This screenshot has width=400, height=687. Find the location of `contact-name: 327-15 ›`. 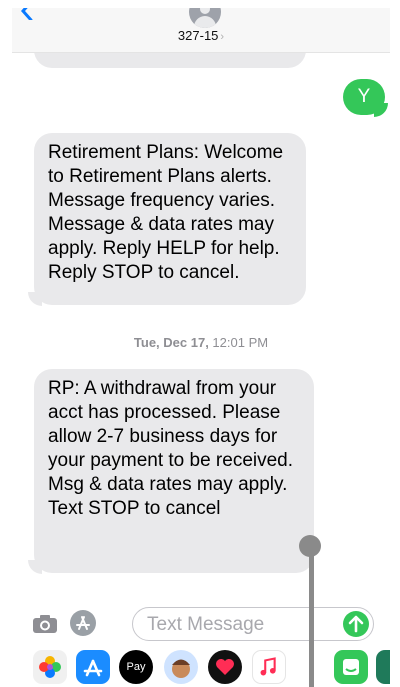

contact-name: 327-15 › is located at coordinates (201, 35).